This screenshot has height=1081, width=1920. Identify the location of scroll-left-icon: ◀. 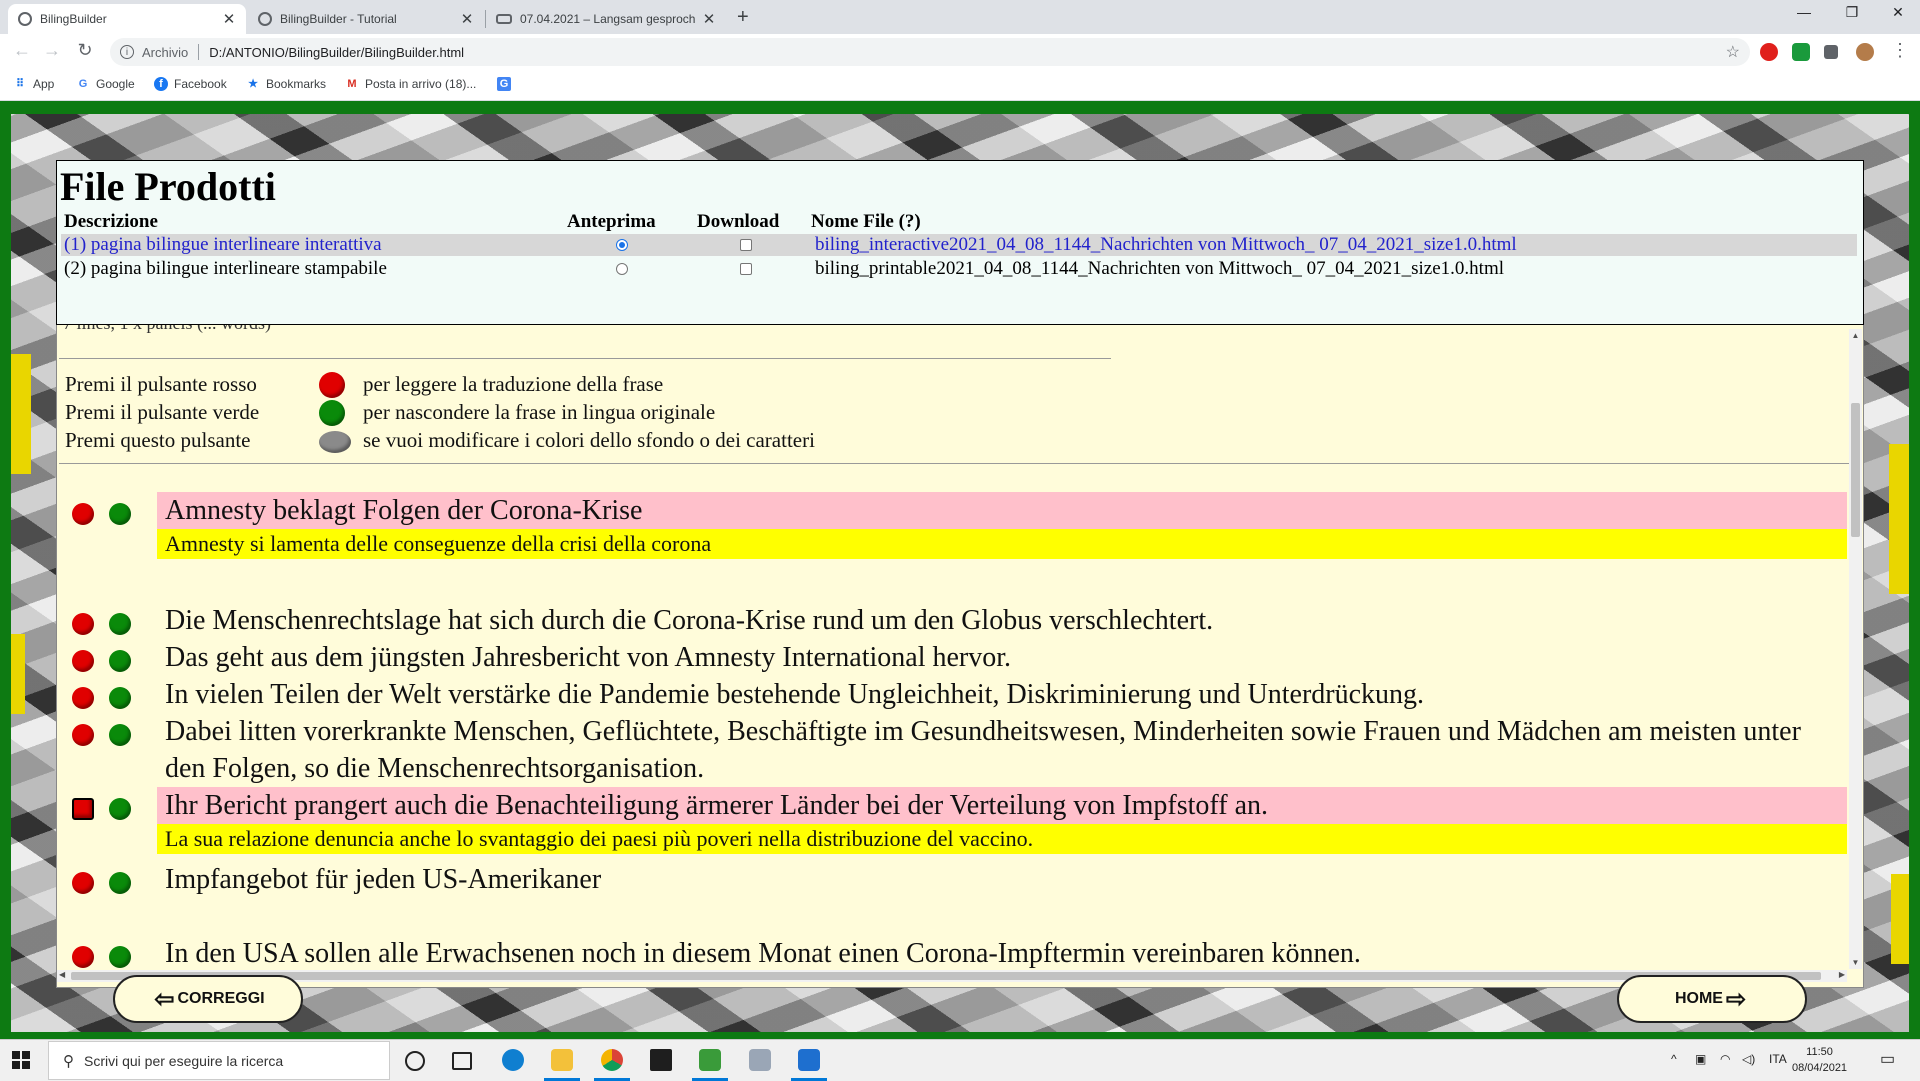
(62, 974).